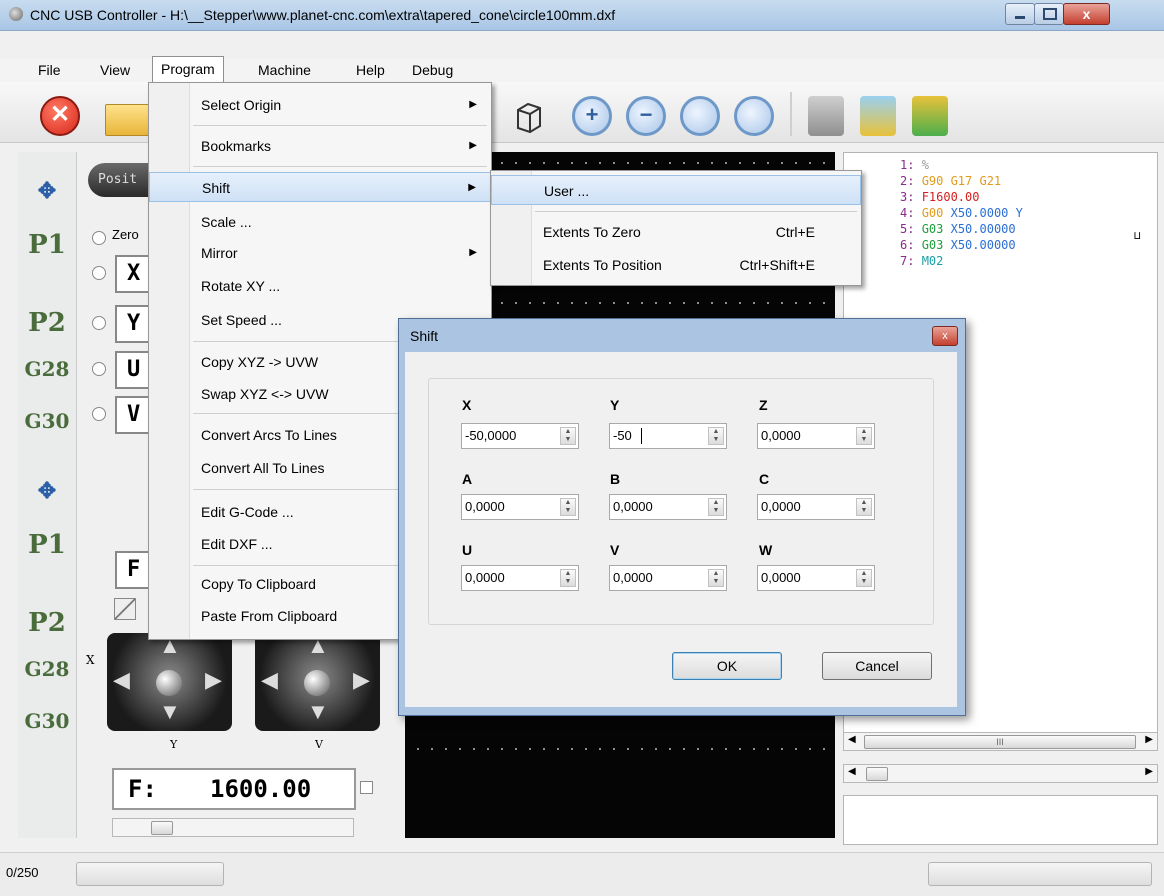 This screenshot has height=896, width=1164. Describe the element at coordinates (1040, 874) in the screenshot. I see `status-field` at that location.